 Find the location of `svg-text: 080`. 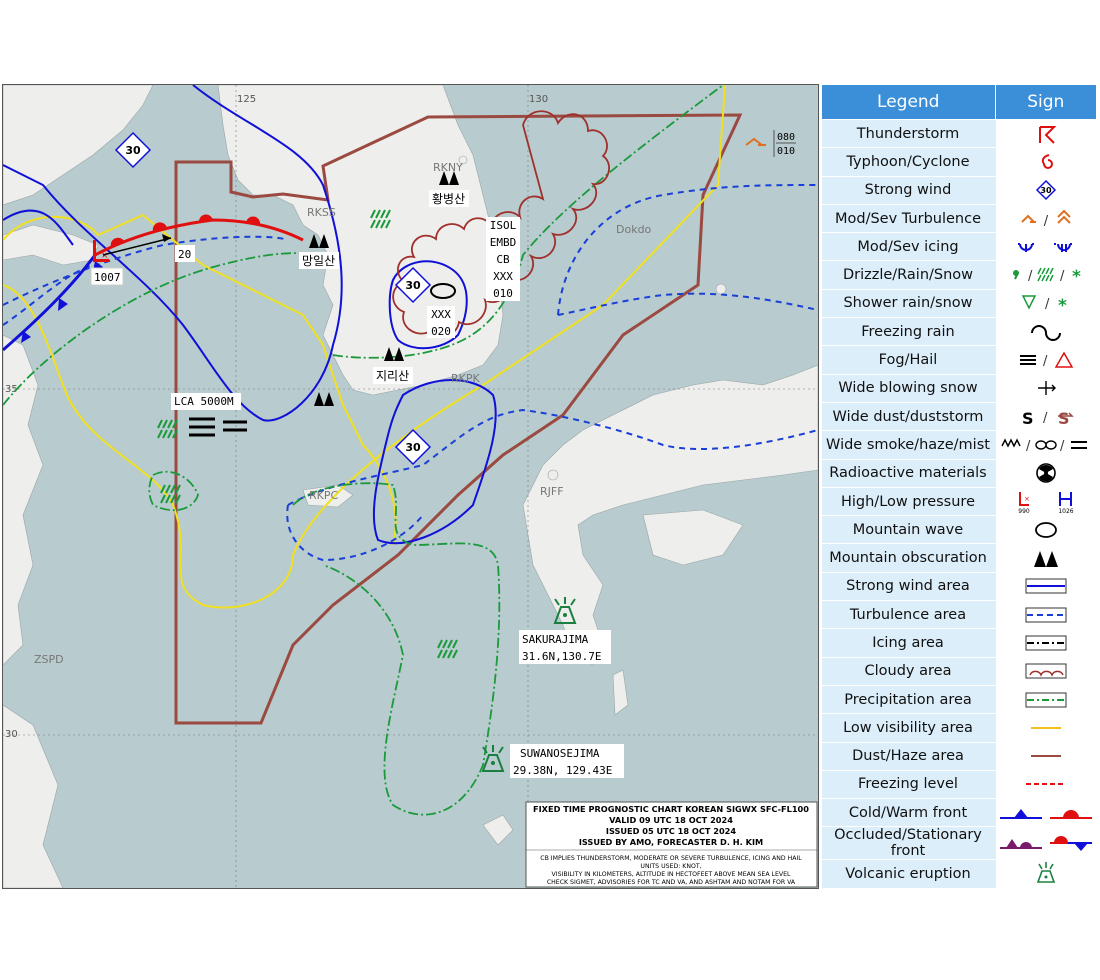

svg-text: 080 is located at coordinates (786, 137).